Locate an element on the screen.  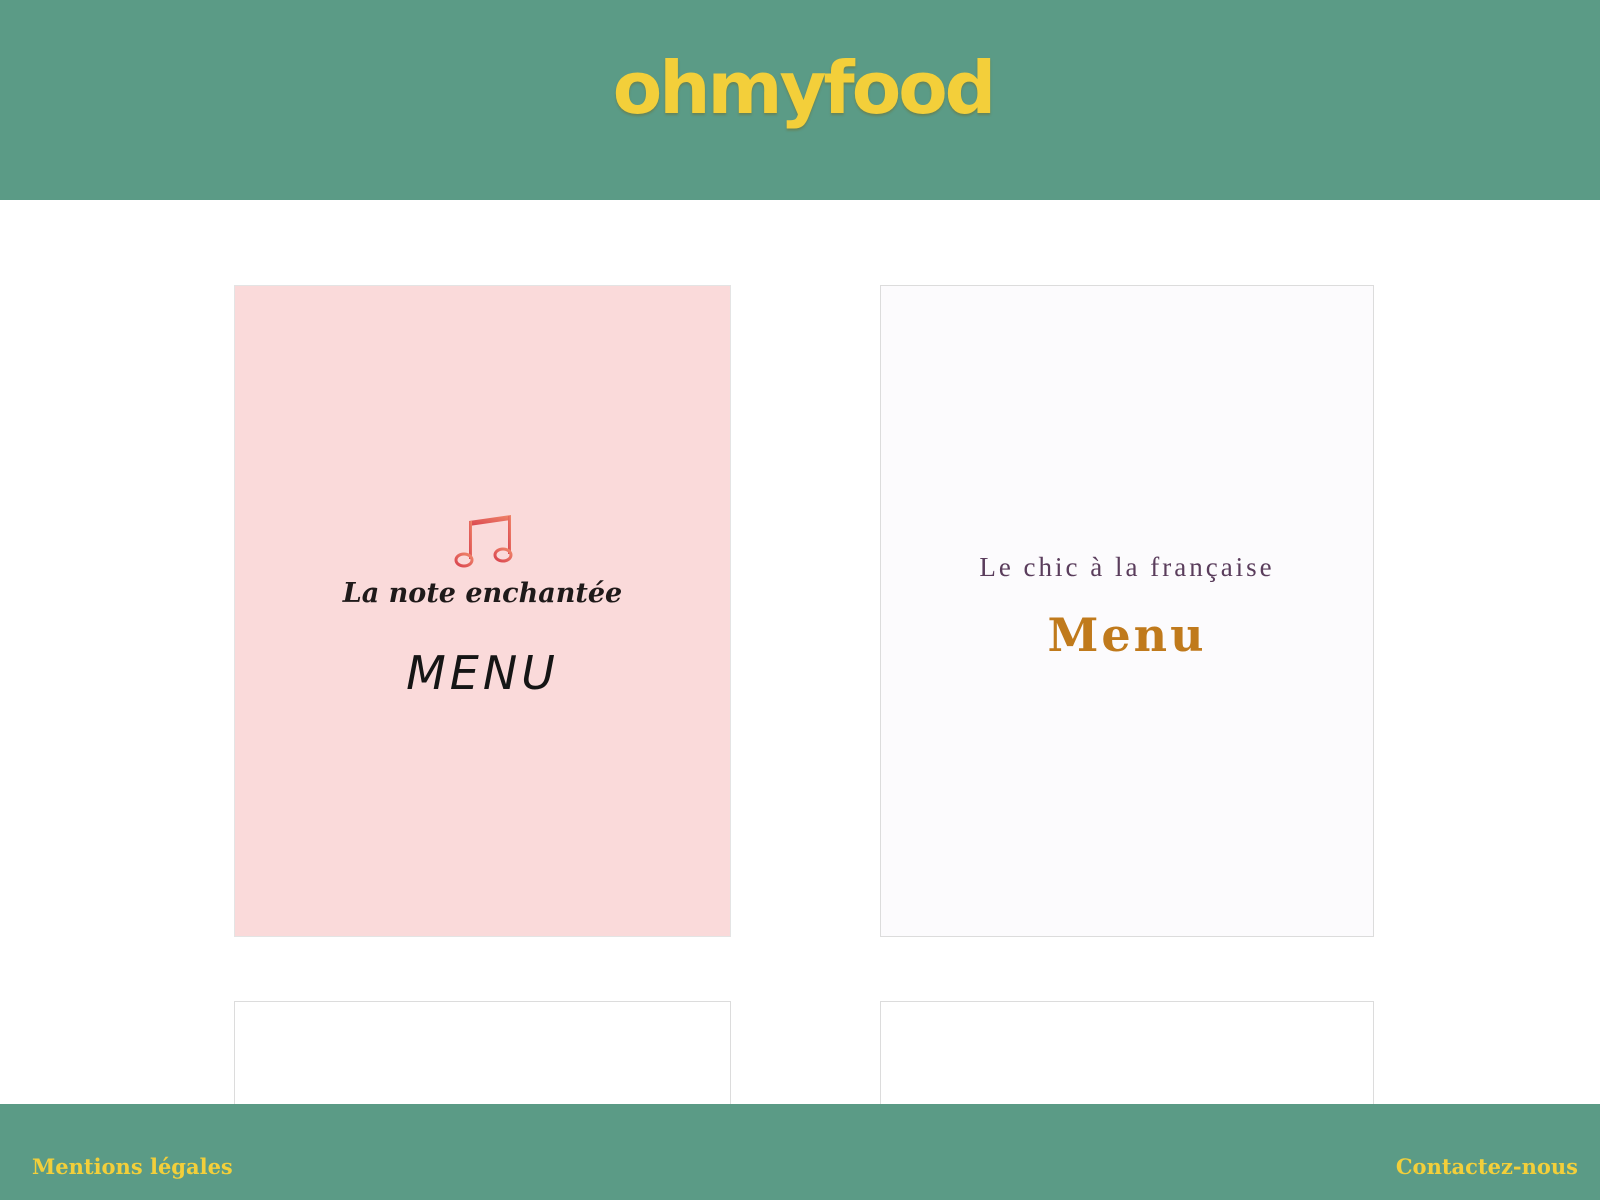
menu-label: MENU is located at coordinates (482, 673).